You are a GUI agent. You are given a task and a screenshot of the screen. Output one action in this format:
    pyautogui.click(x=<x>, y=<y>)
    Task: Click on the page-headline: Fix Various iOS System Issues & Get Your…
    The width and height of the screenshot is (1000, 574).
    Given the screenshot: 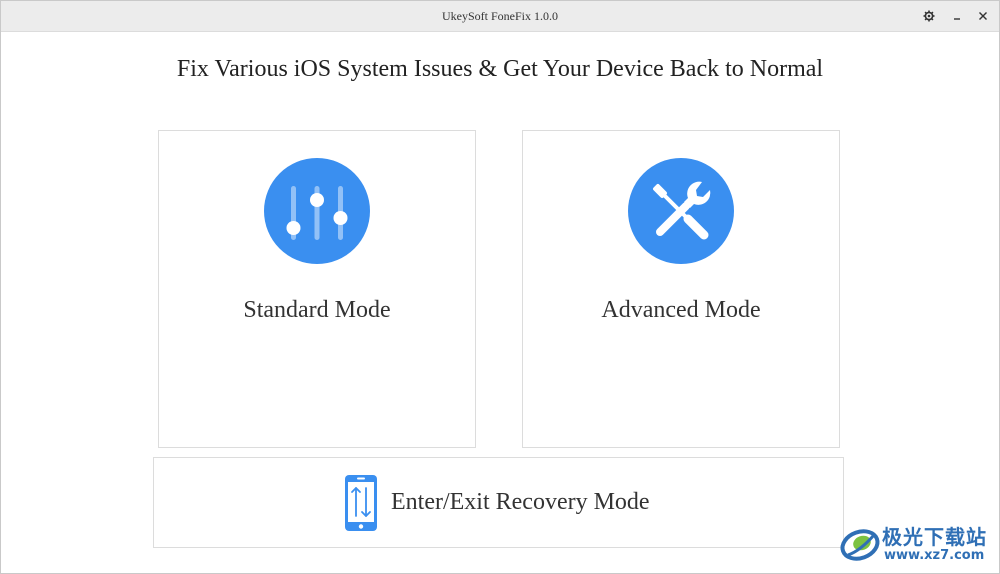 What is the action you would take?
    pyautogui.click(x=500, y=69)
    